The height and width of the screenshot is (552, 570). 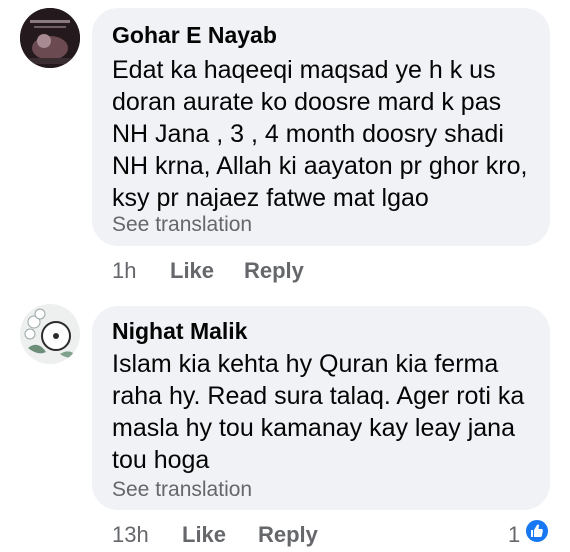 I want to click on comment-timestamp: 13h, so click(x=130, y=535).